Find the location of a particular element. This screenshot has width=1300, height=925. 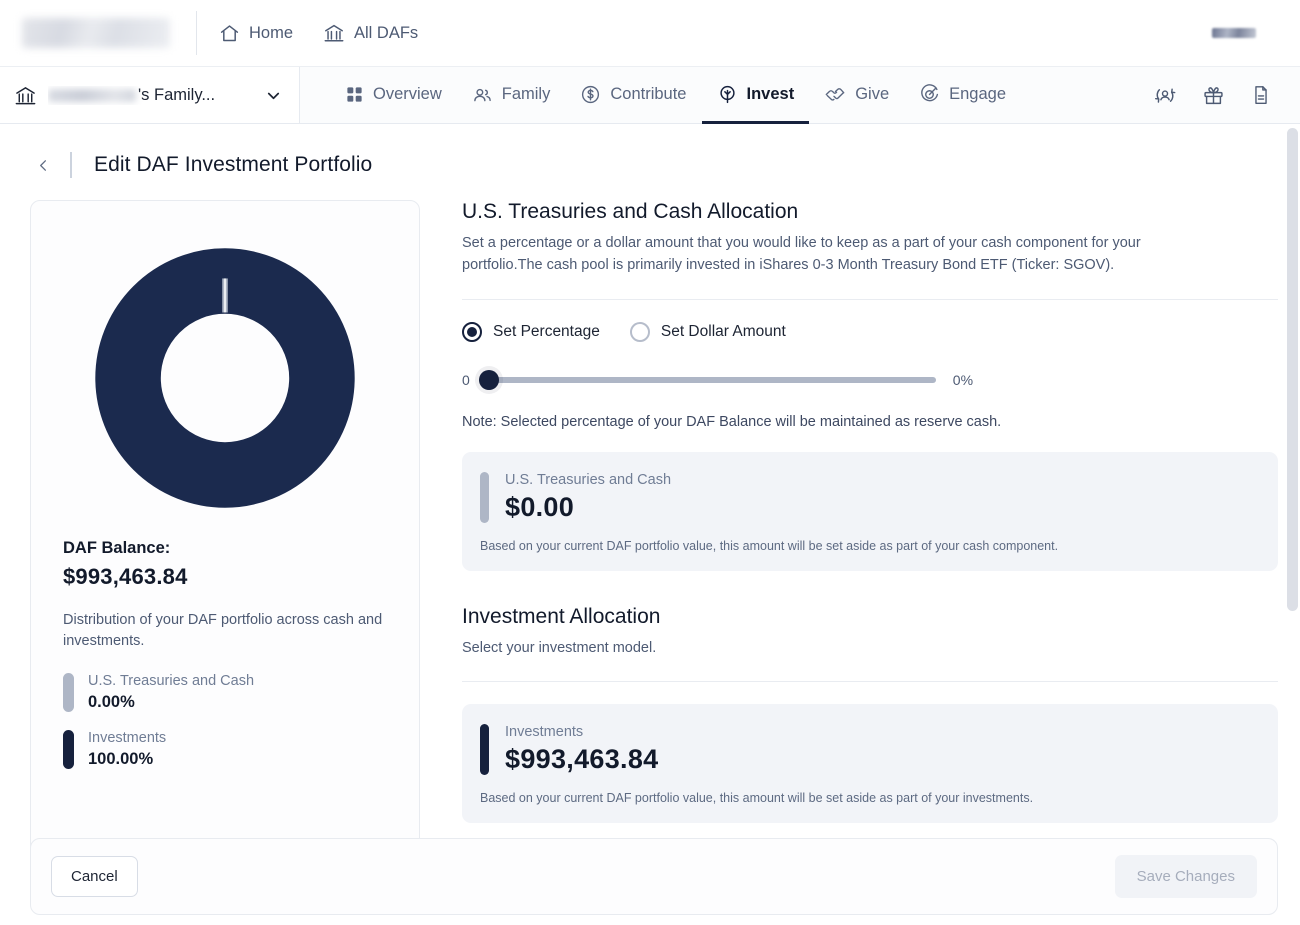

percentage-slider-row: 0 0% is located at coordinates (870, 379).